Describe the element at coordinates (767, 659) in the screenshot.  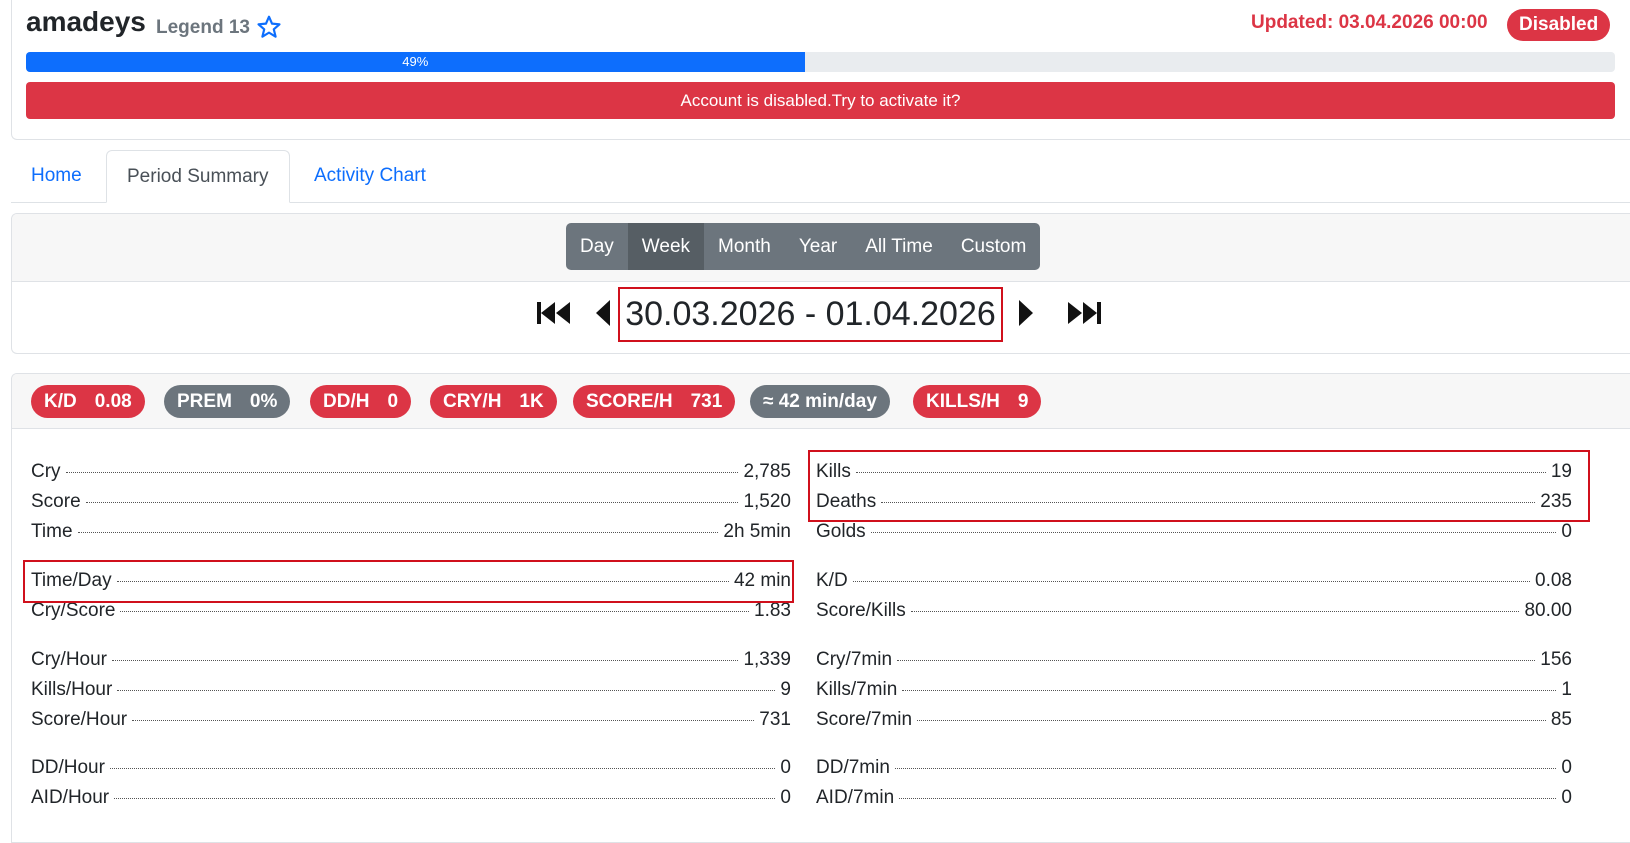
I see `stat-value: 1,339` at that location.